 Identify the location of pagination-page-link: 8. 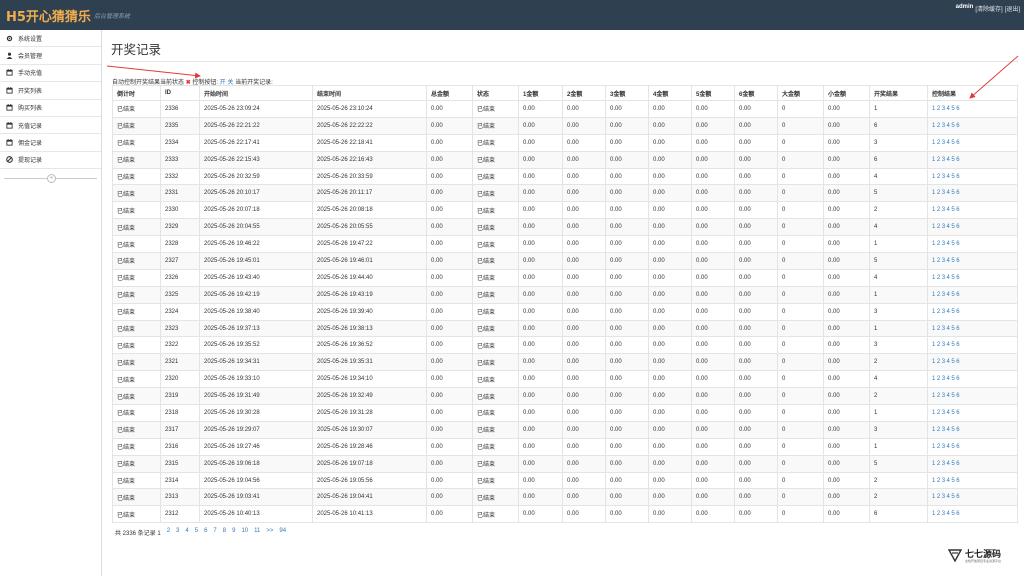
(224, 532).